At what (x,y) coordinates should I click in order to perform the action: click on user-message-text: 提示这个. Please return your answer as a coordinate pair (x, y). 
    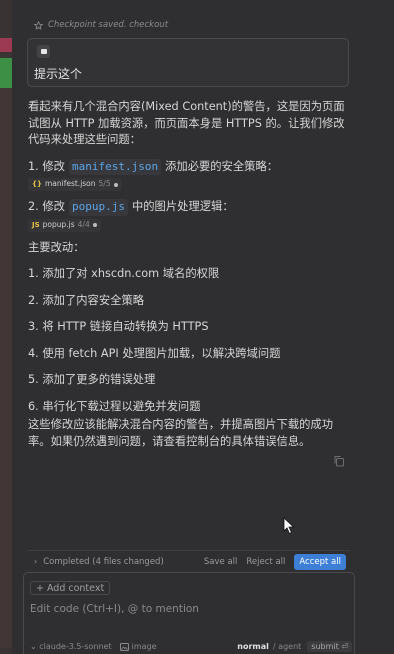
    Looking at the image, I should click on (58, 74).